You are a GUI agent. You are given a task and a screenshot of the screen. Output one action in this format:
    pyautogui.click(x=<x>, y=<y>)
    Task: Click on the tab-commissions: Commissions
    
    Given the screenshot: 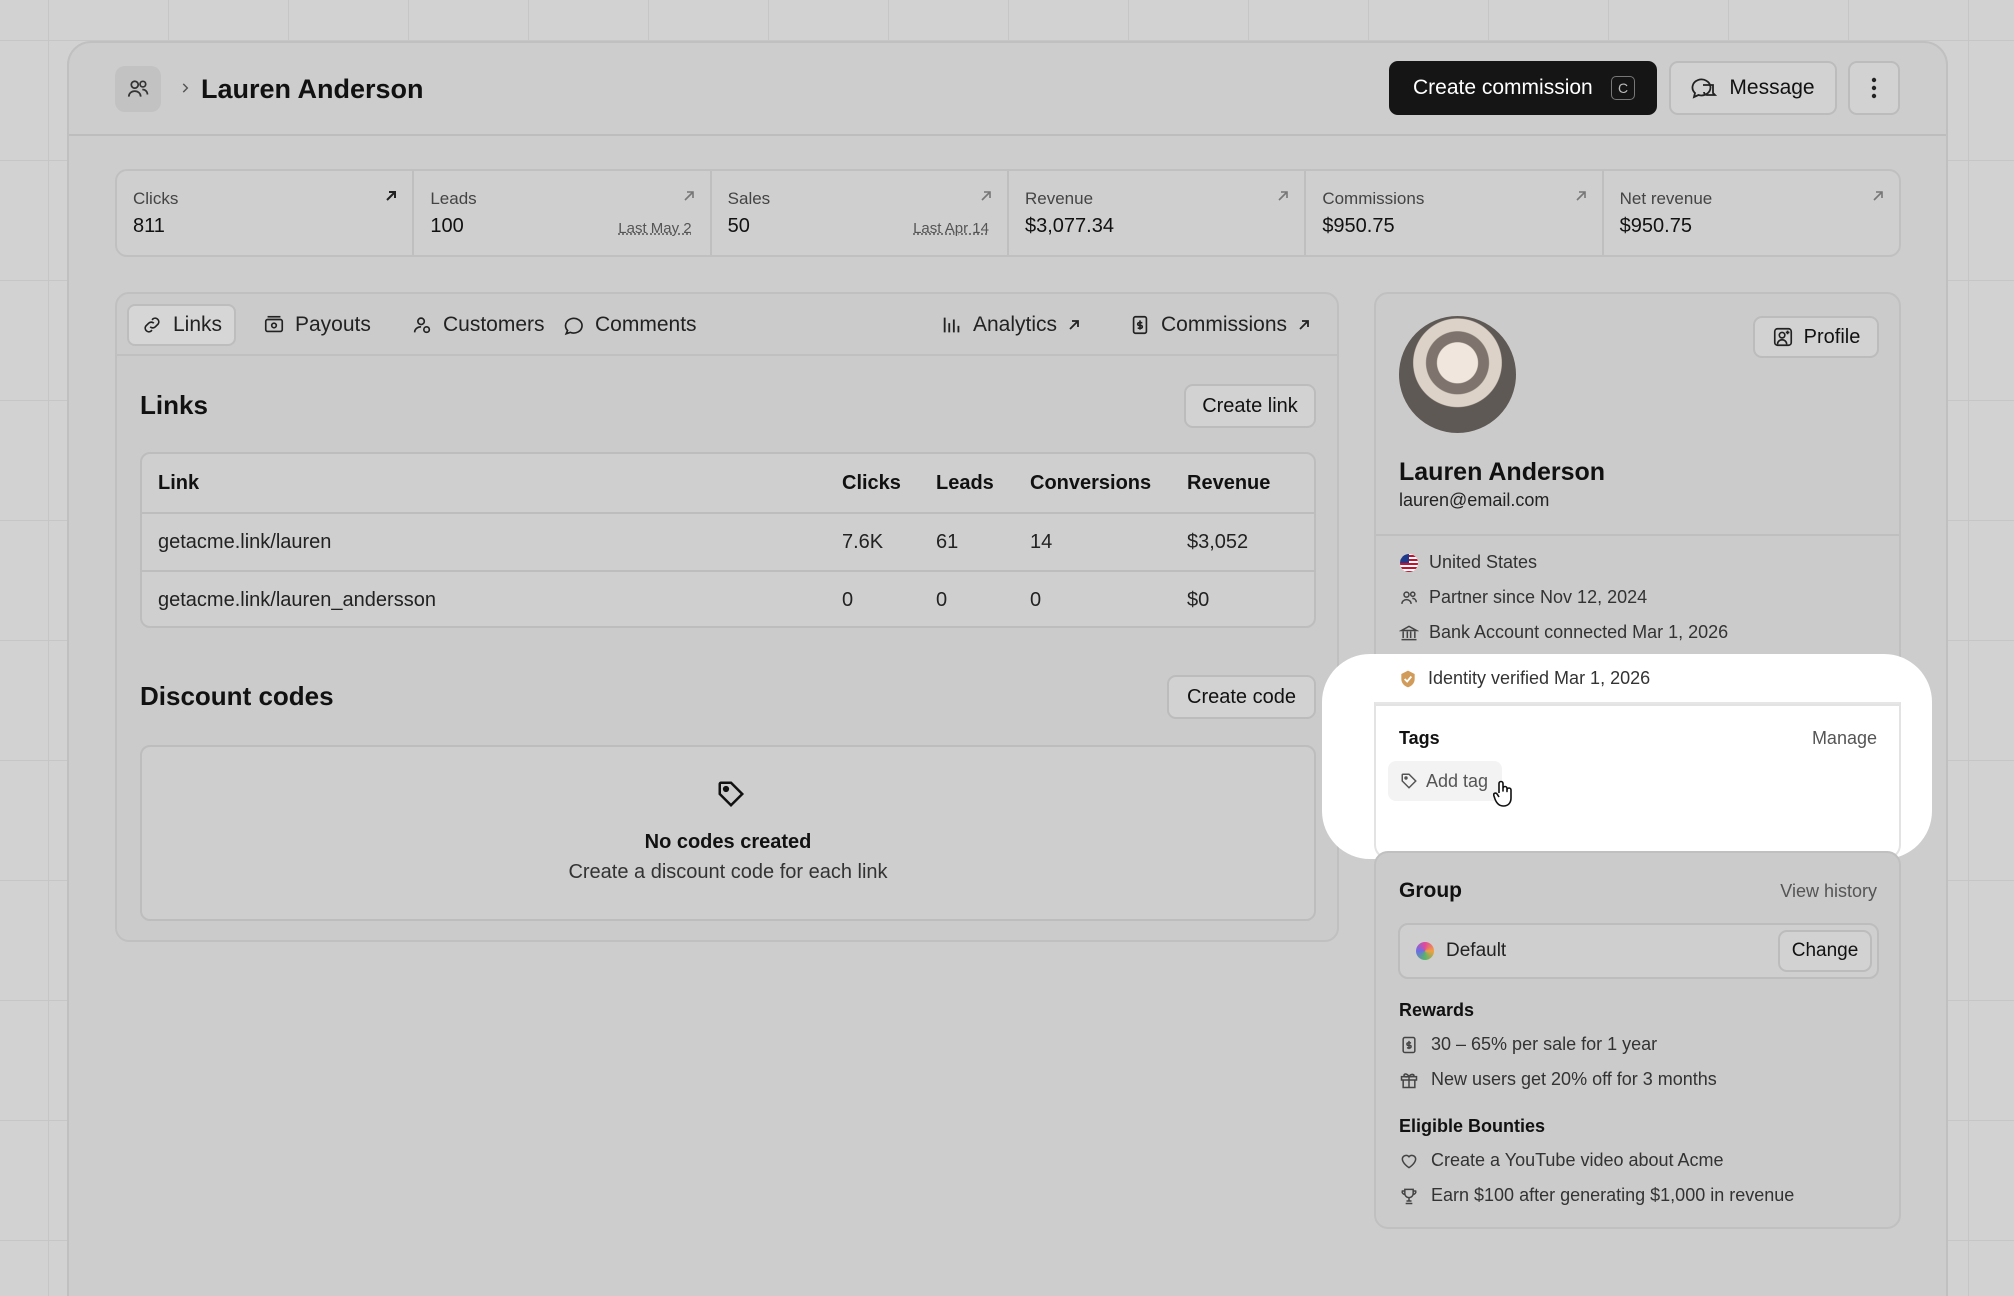 What is the action you would take?
    pyautogui.click(x=1220, y=325)
    